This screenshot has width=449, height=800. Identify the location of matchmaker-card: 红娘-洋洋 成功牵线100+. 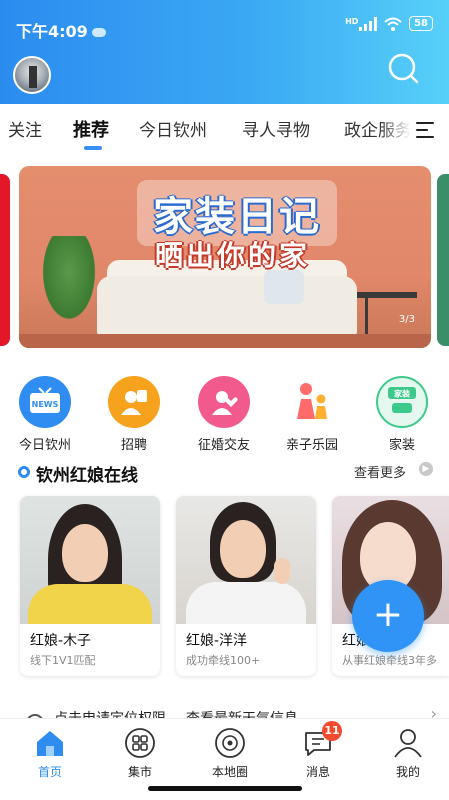
(246, 586).